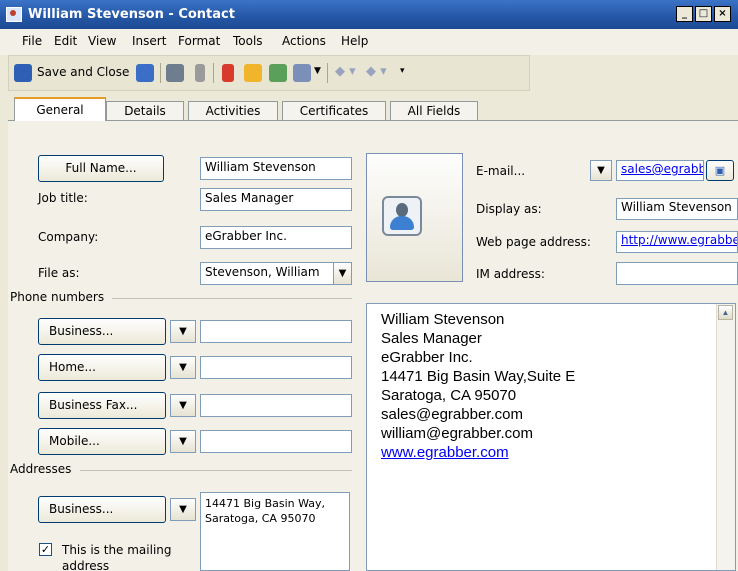 This screenshot has width=738, height=571. What do you see at coordinates (14, 14) in the screenshot?
I see `contact-app-icon` at bounding box center [14, 14].